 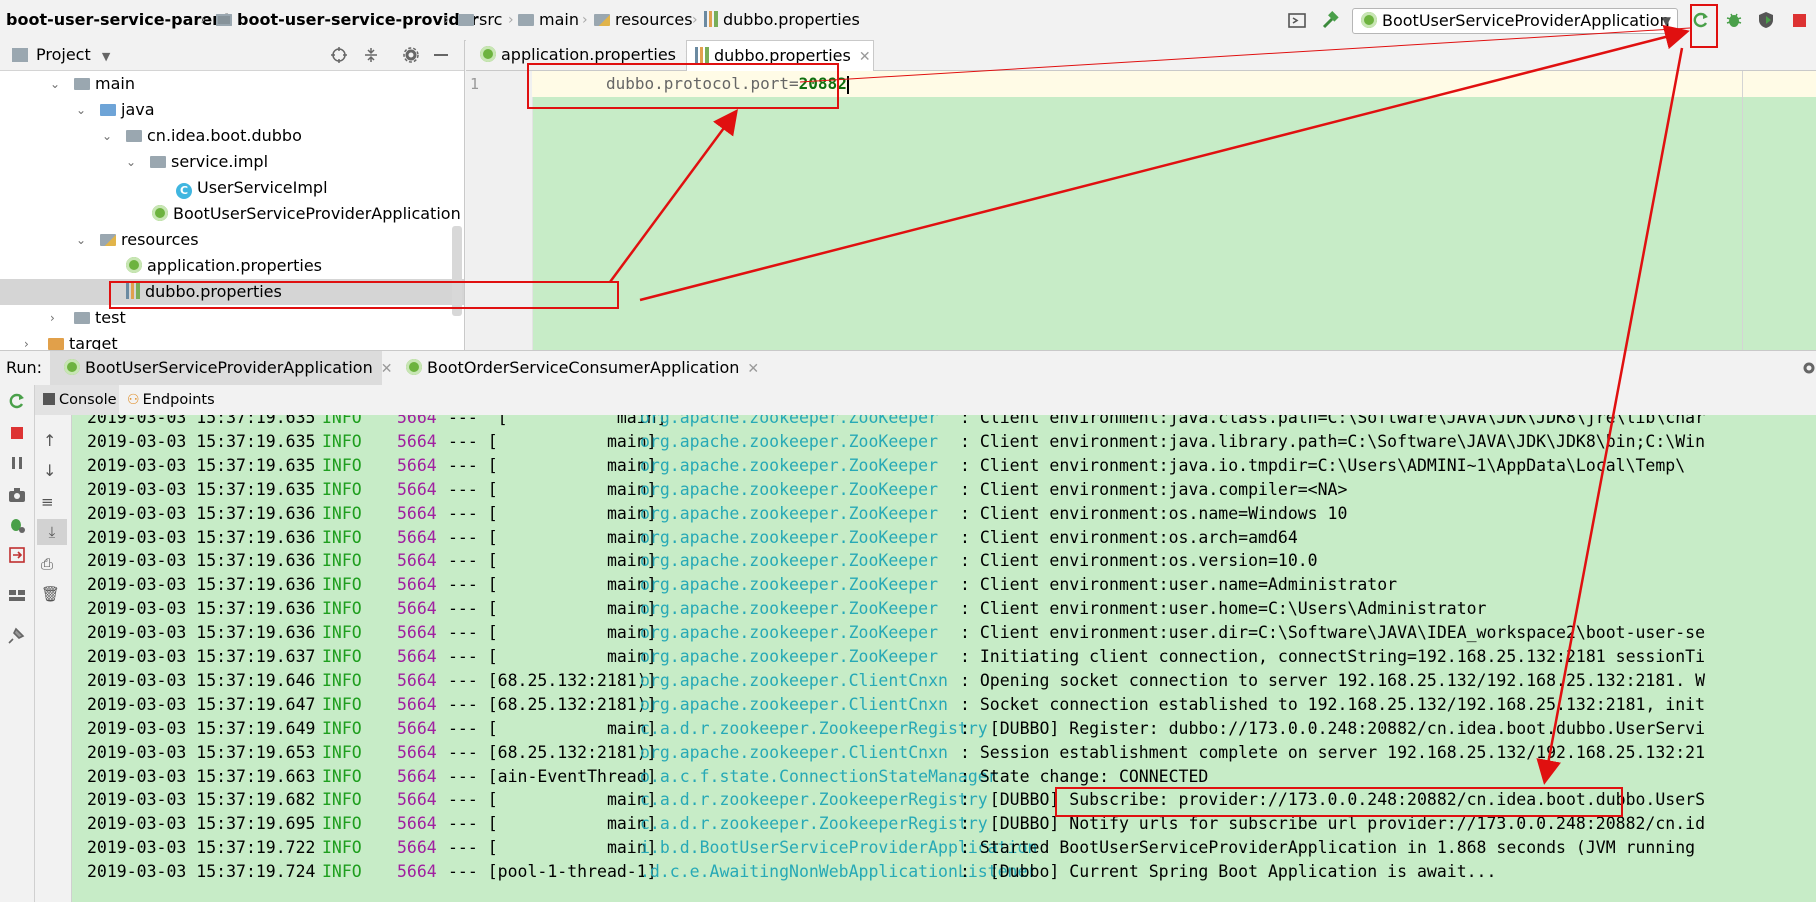 What do you see at coordinates (1245, 55) in the screenshot?
I see `annotation-thin-line` at bounding box center [1245, 55].